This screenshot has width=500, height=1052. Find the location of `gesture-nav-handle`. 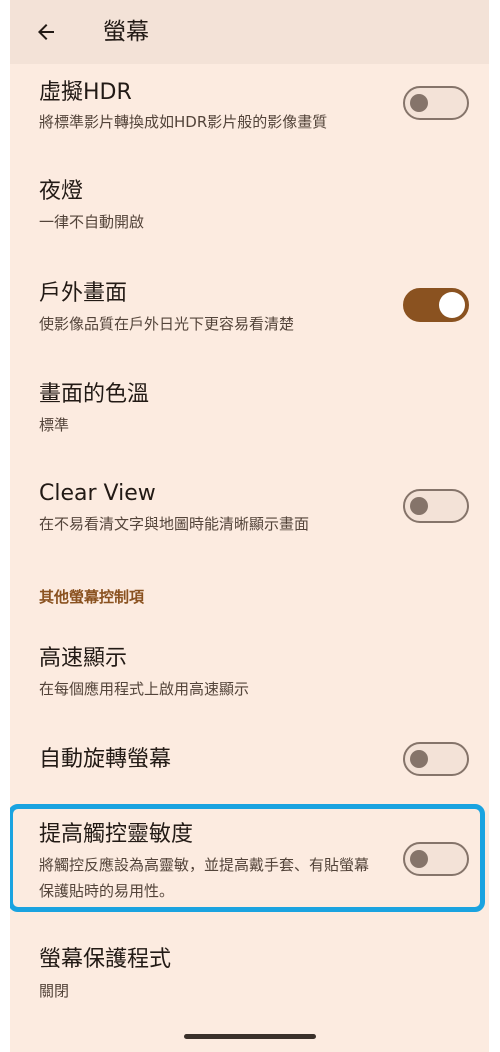

gesture-nav-handle is located at coordinates (250, 1036).